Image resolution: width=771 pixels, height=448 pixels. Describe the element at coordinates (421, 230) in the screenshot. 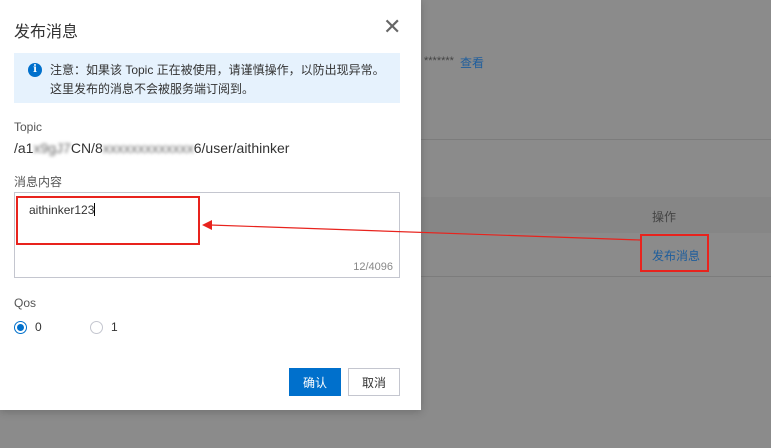

I see `annotation-arrow` at that location.